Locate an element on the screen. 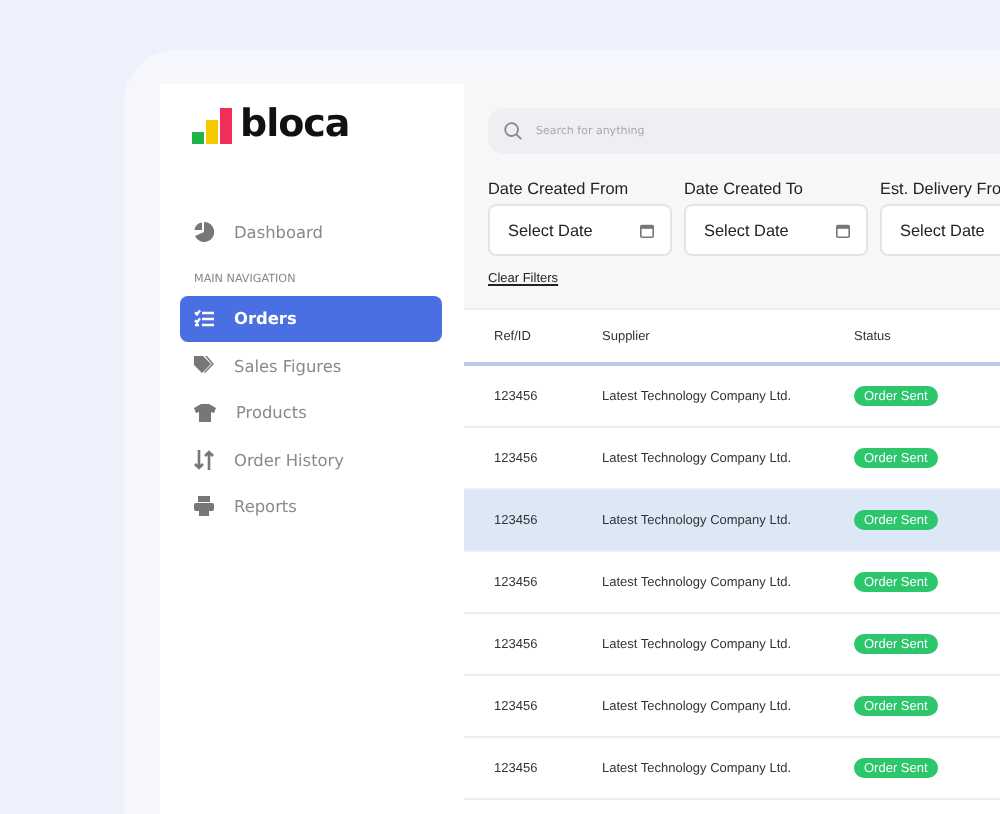 The height and width of the screenshot is (814, 1000). logo-text: bloca is located at coordinates (295, 125).